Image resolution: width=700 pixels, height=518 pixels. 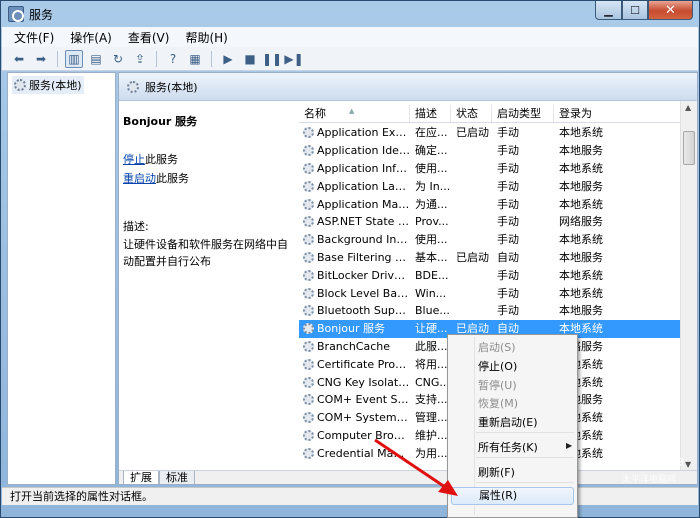 I want to click on watermark-sub: 太平洋电脑网, so click(x=649, y=480).